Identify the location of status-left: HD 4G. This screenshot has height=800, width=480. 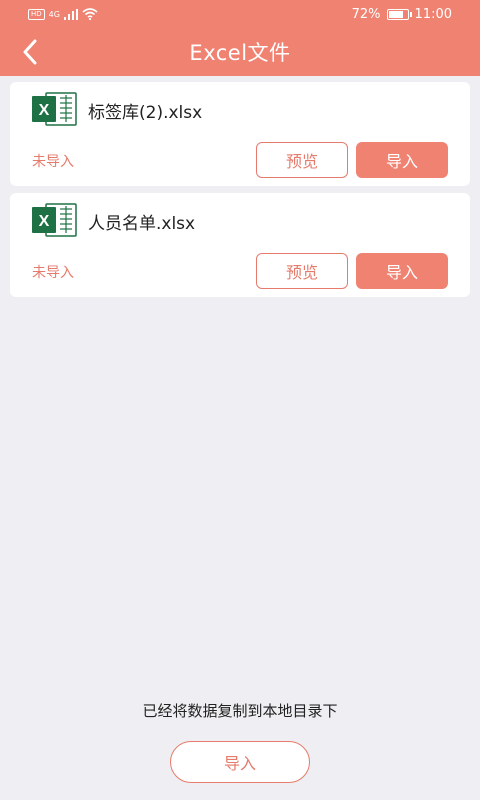
(63, 14).